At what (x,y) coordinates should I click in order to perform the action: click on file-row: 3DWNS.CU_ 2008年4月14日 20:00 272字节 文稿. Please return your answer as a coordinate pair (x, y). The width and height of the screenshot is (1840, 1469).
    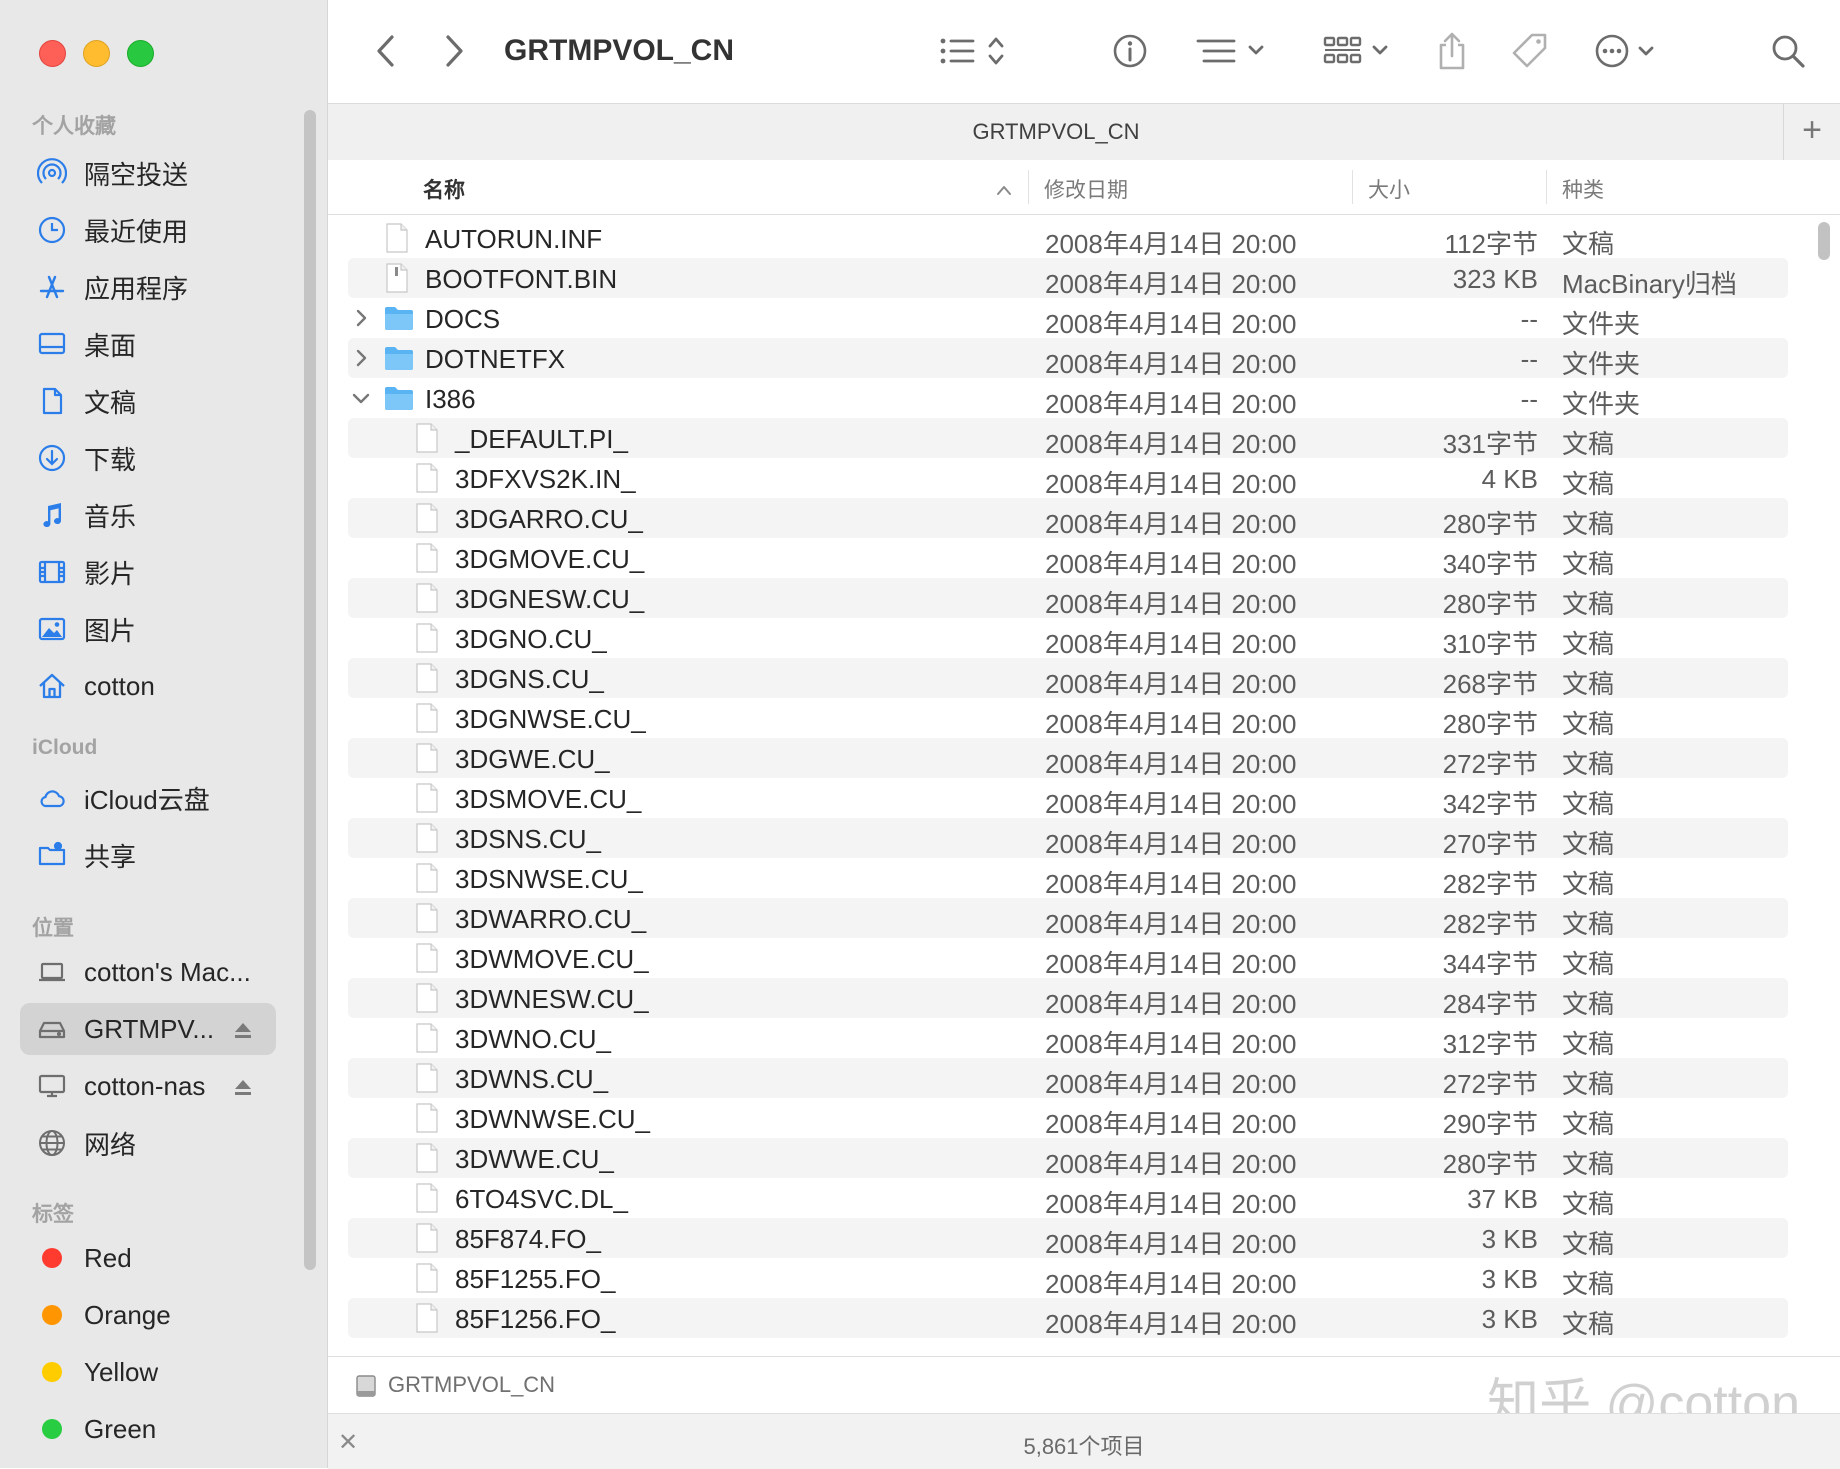
    Looking at the image, I should click on (1068, 1078).